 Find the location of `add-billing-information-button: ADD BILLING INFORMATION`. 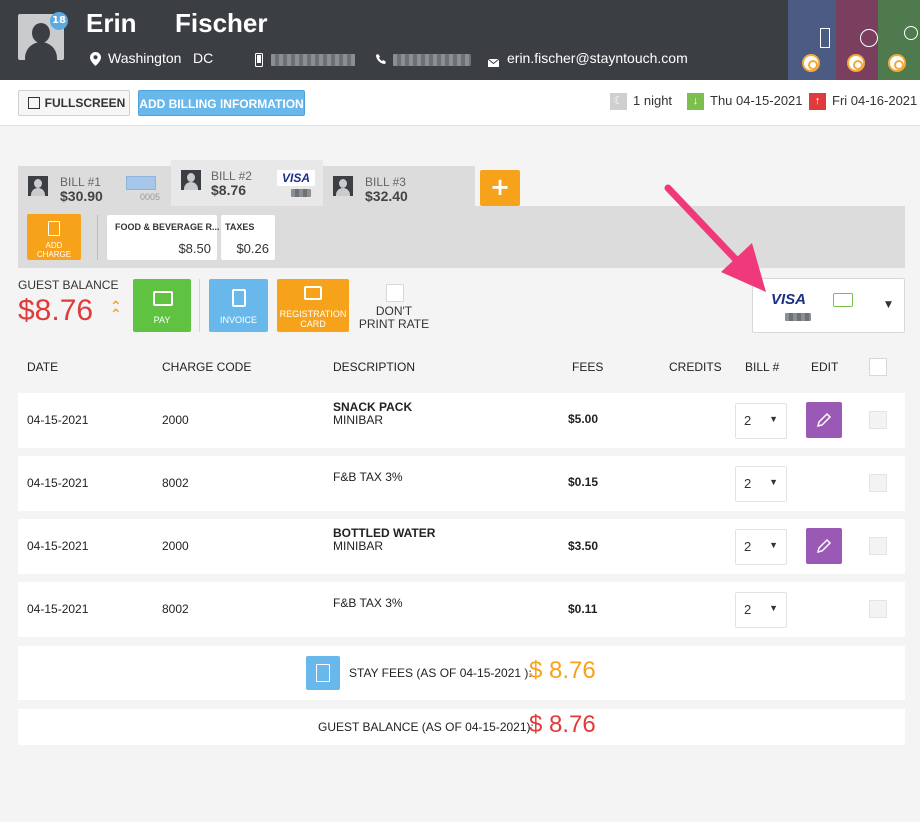

add-billing-information-button: ADD BILLING INFORMATION is located at coordinates (221, 103).